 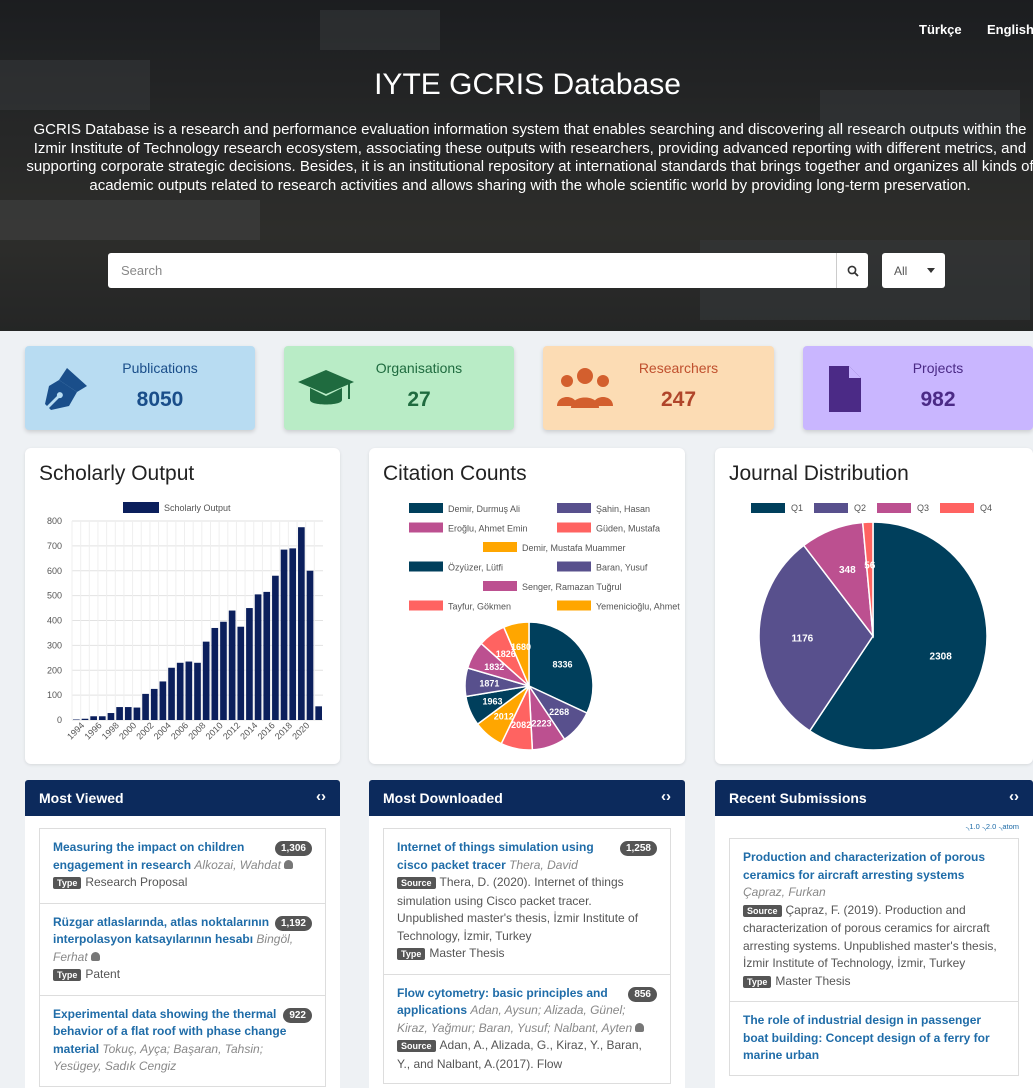 What do you see at coordinates (182, 798) in the screenshot?
I see `panel-header: Most Viewed ‹›` at bounding box center [182, 798].